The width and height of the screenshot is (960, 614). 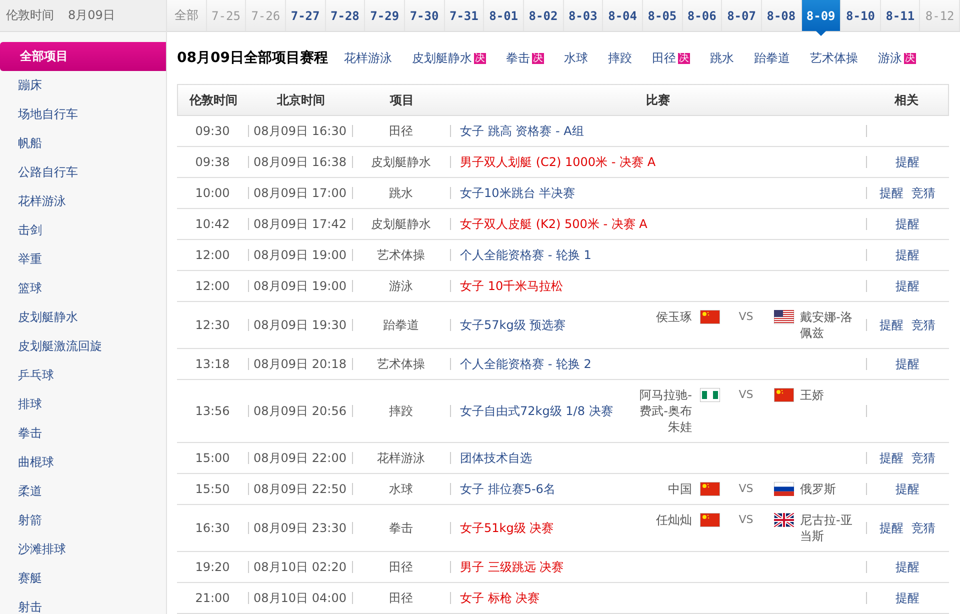 I want to click on beijing-time: 08月09日 17:42, so click(x=300, y=224).